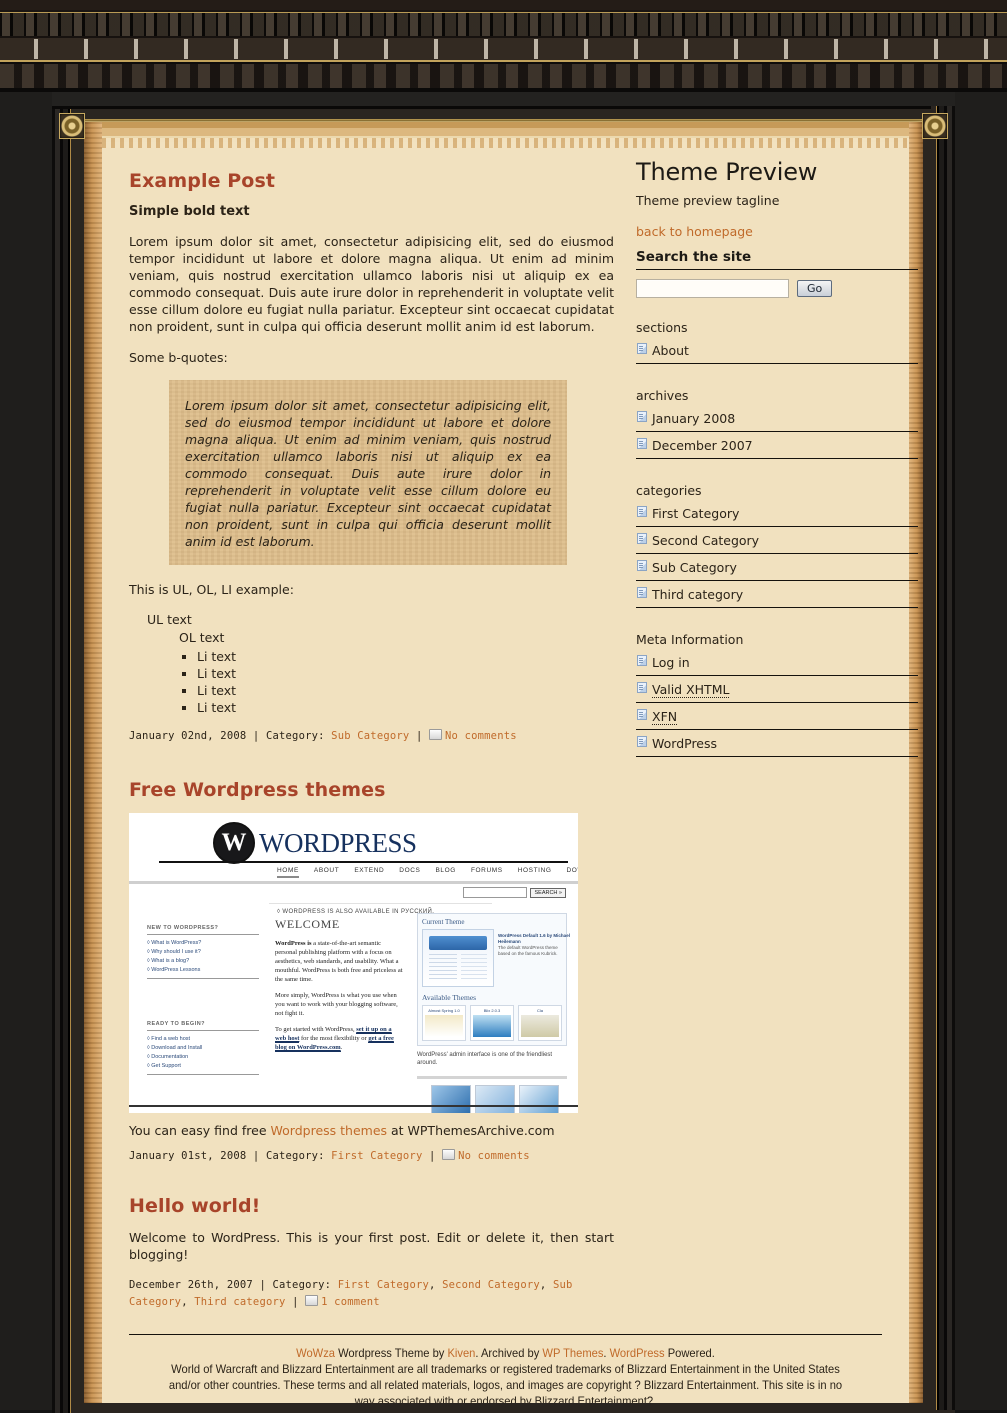 The height and width of the screenshot is (1413, 1007). Describe the element at coordinates (695, 513) in the screenshot. I see `sidebar-link-category: First Category` at that location.